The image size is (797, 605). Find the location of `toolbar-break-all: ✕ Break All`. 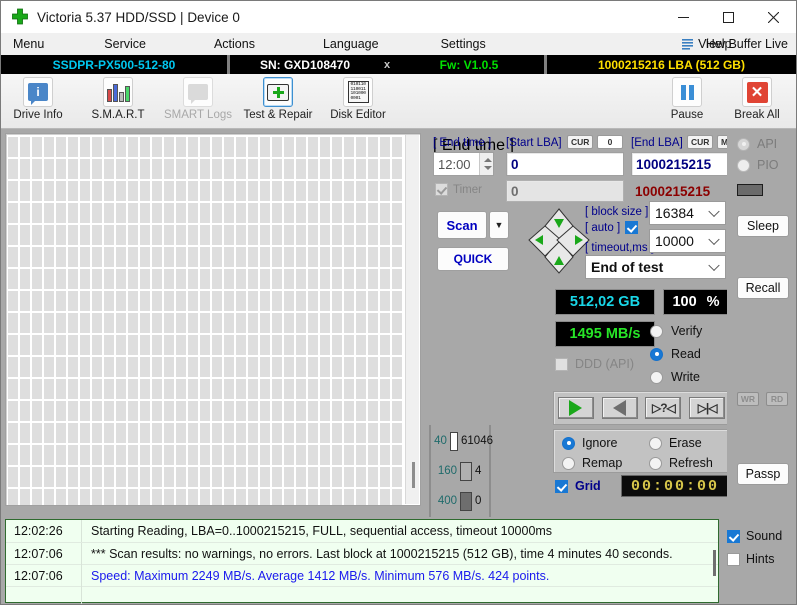

toolbar-break-all: ✕ Break All is located at coordinates (757, 100).